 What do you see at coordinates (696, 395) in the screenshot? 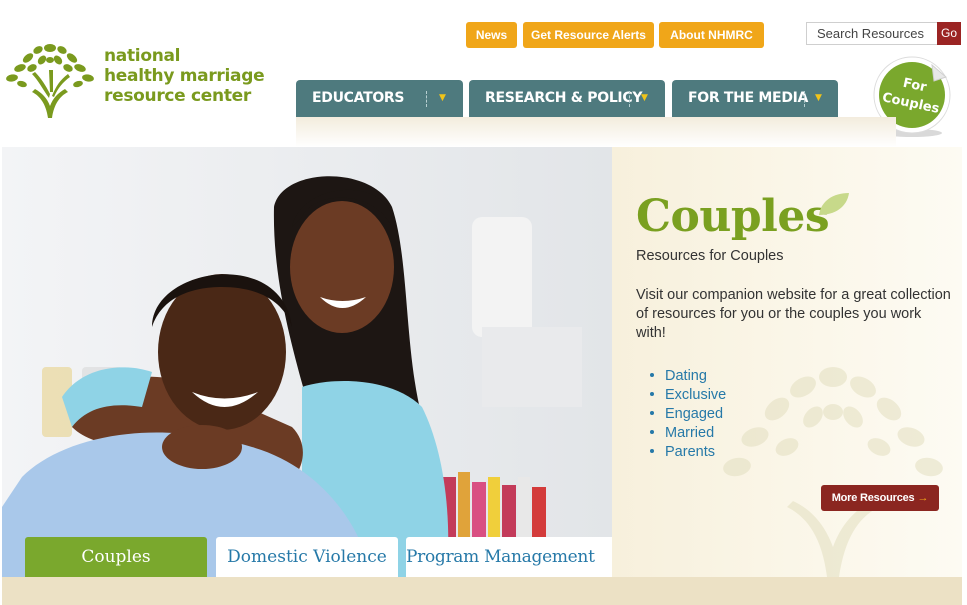
I see `link-label: Exclusive` at bounding box center [696, 395].